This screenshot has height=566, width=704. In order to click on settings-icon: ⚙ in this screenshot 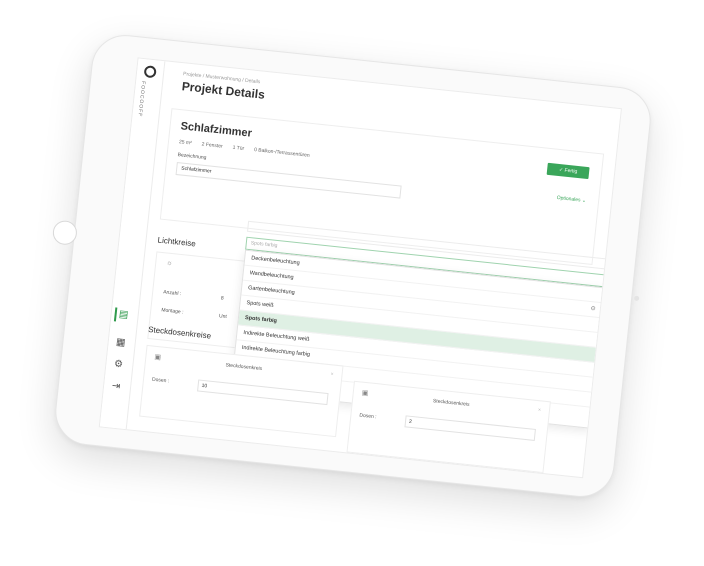, I will do `click(118, 364)`.